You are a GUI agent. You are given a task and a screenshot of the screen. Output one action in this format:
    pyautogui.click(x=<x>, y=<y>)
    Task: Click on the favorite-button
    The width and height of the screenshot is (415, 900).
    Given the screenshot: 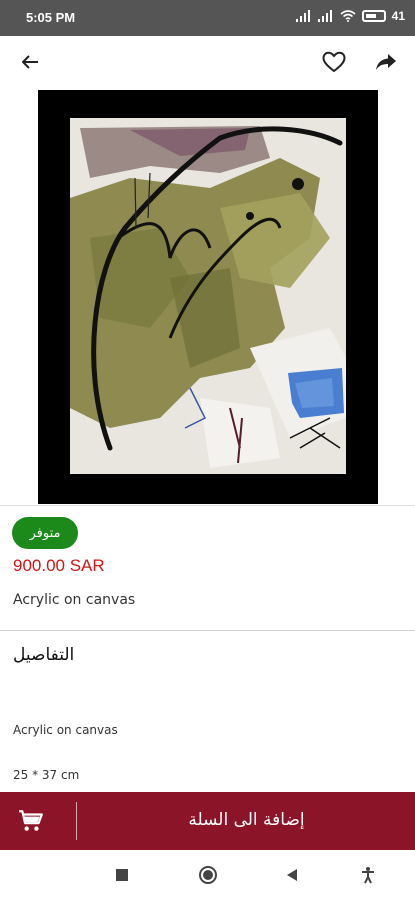 What is the action you would take?
    pyautogui.click(x=334, y=62)
    